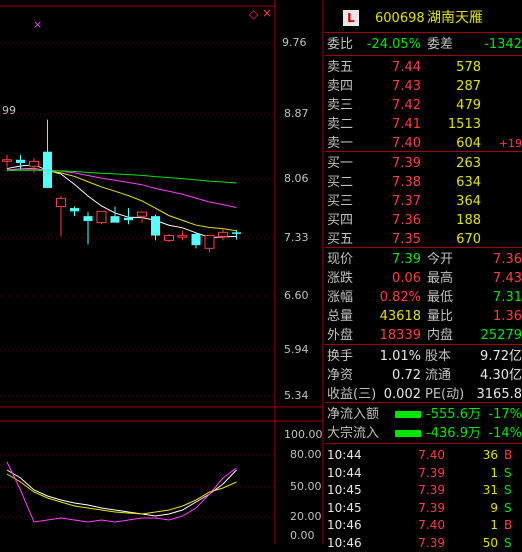 The height and width of the screenshot is (552, 522). Describe the element at coordinates (406, 278) in the screenshot. I see `quote-value-left: 0.06` at that location.